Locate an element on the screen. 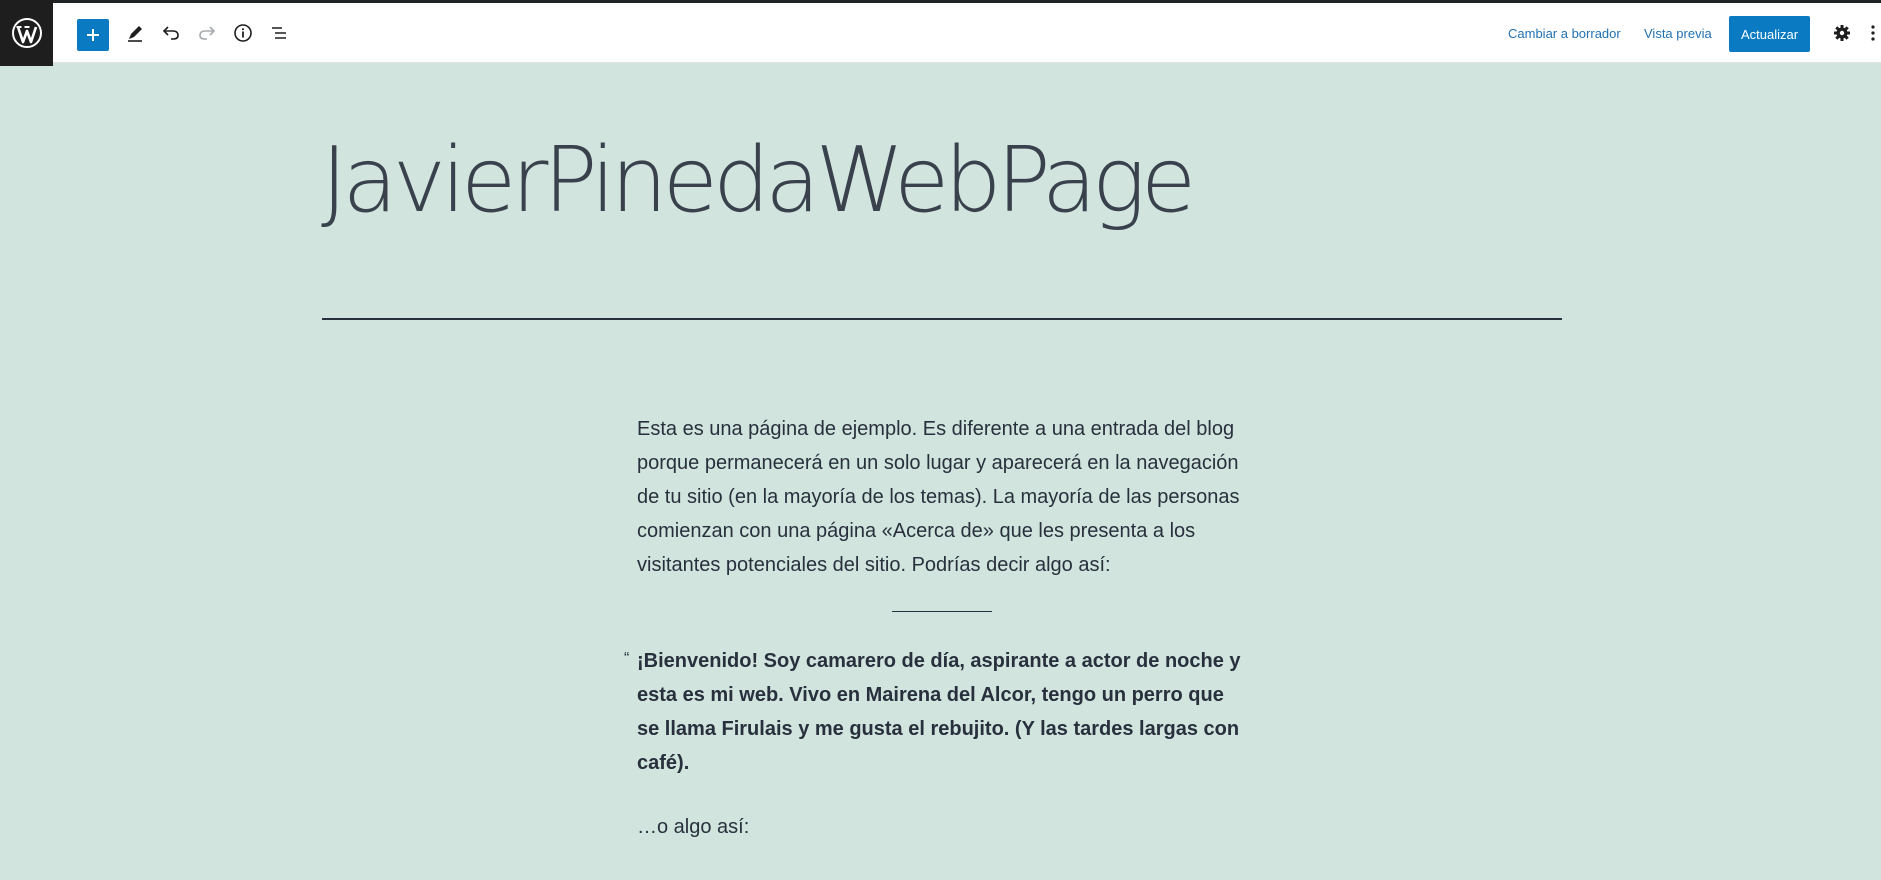 The width and height of the screenshot is (1881, 880). plus-icon is located at coordinates (93, 35).